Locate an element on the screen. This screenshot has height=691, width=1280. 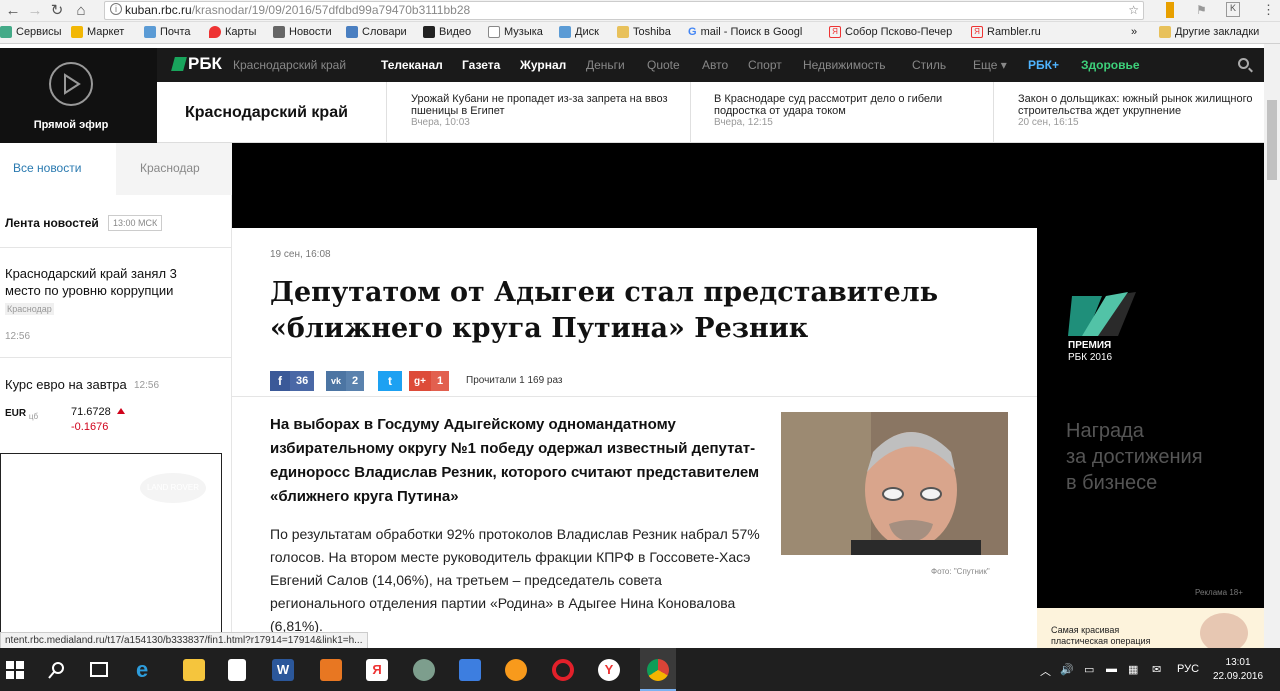
home-icon: ⌂ is located at coordinates (81, 11).